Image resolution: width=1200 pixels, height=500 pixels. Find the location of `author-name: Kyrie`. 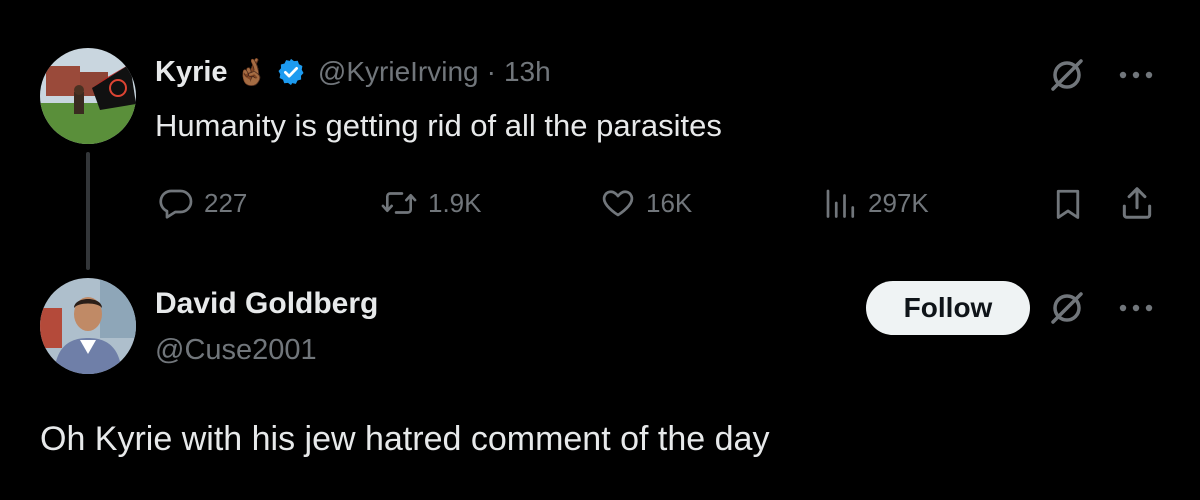

author-name: Kyrie is located at coordinates (191, 72).